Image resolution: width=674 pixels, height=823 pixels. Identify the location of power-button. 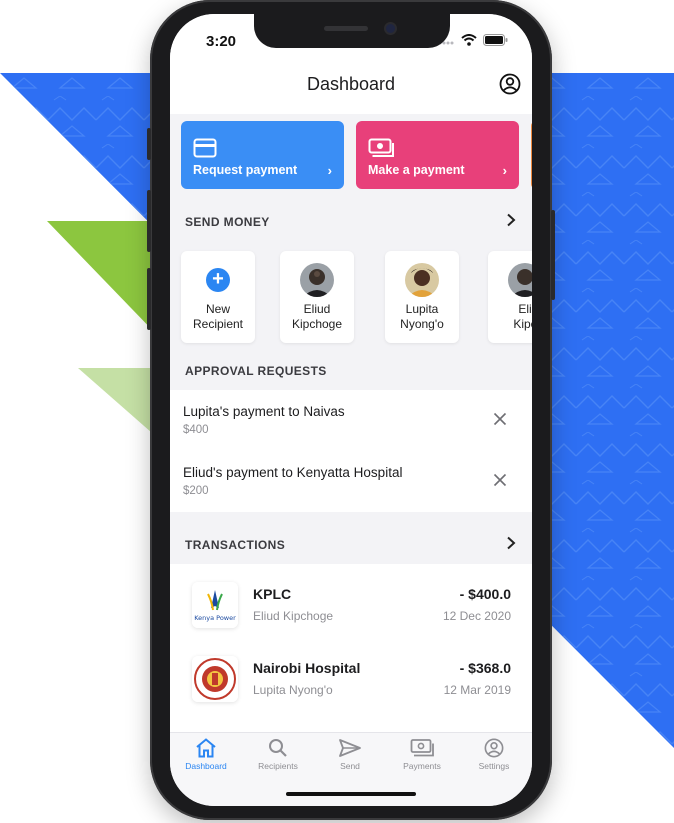
(553, 255).